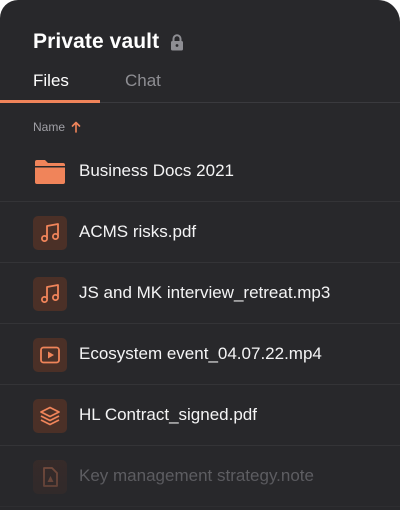 This screenshot has width=400, height=510. I want to click on video-play-icon, so click(50, 355).